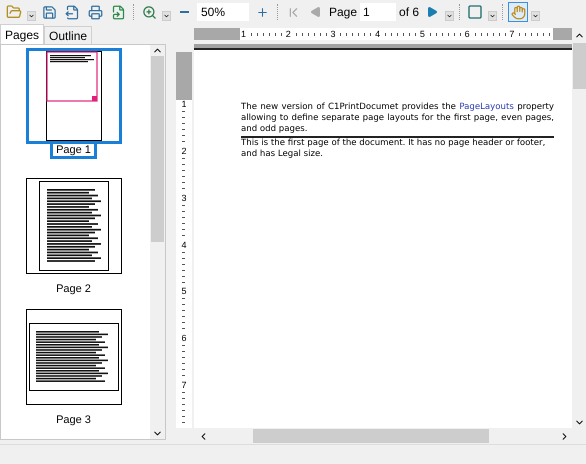  I want to click on thumbnail-label: Page 3, so click(73, 420).